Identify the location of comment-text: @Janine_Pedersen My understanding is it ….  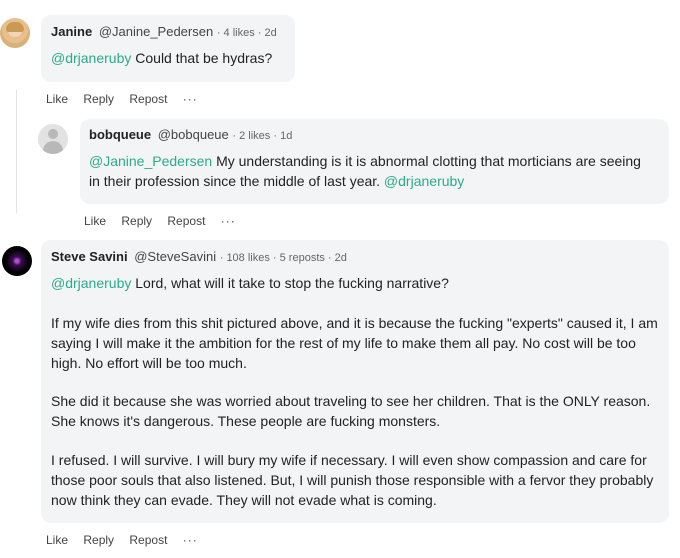
(369, 171).